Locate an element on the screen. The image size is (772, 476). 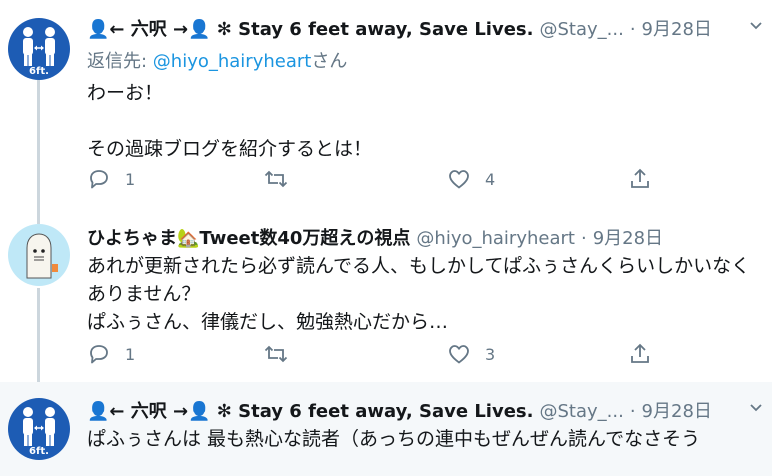
tweet-text: ぱふぅさんは 最も熱心な読者（あっちの連中もぜんぜん読んでなさそう is located at coordinates (394, 439).